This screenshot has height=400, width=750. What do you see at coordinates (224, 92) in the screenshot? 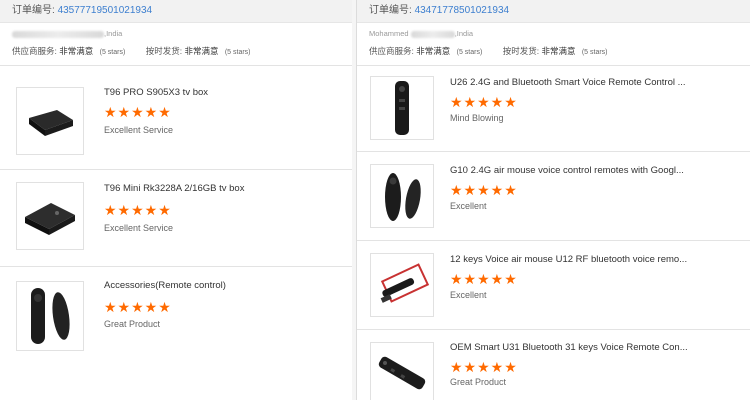
I see `product-title: T96 PRO S905X3 tv box` at bounding box center [224, 92].